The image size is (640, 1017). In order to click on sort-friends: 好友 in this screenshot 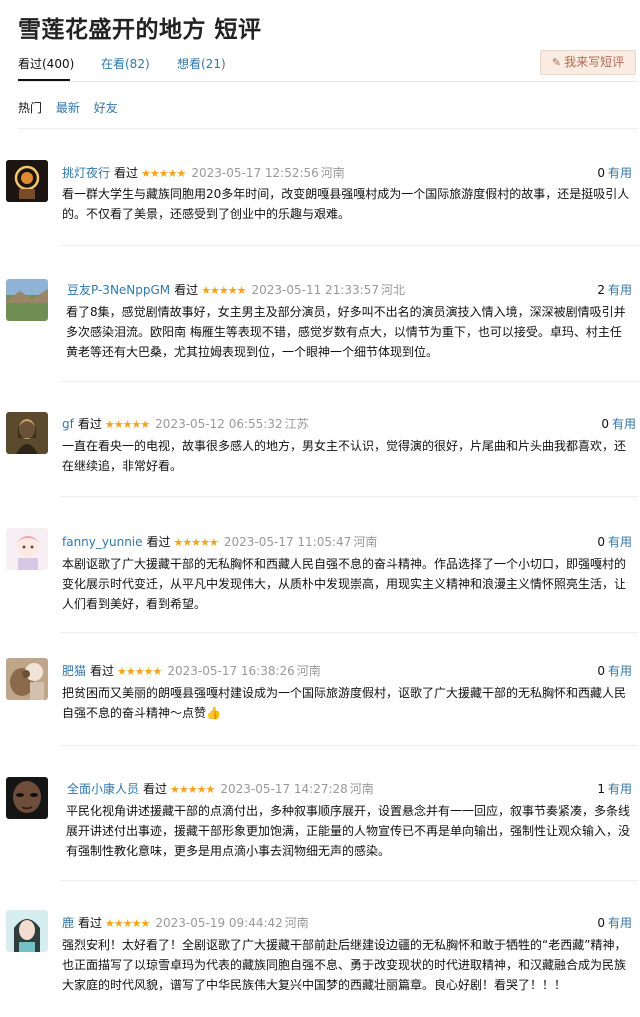, I will do `click(106, 108)`.